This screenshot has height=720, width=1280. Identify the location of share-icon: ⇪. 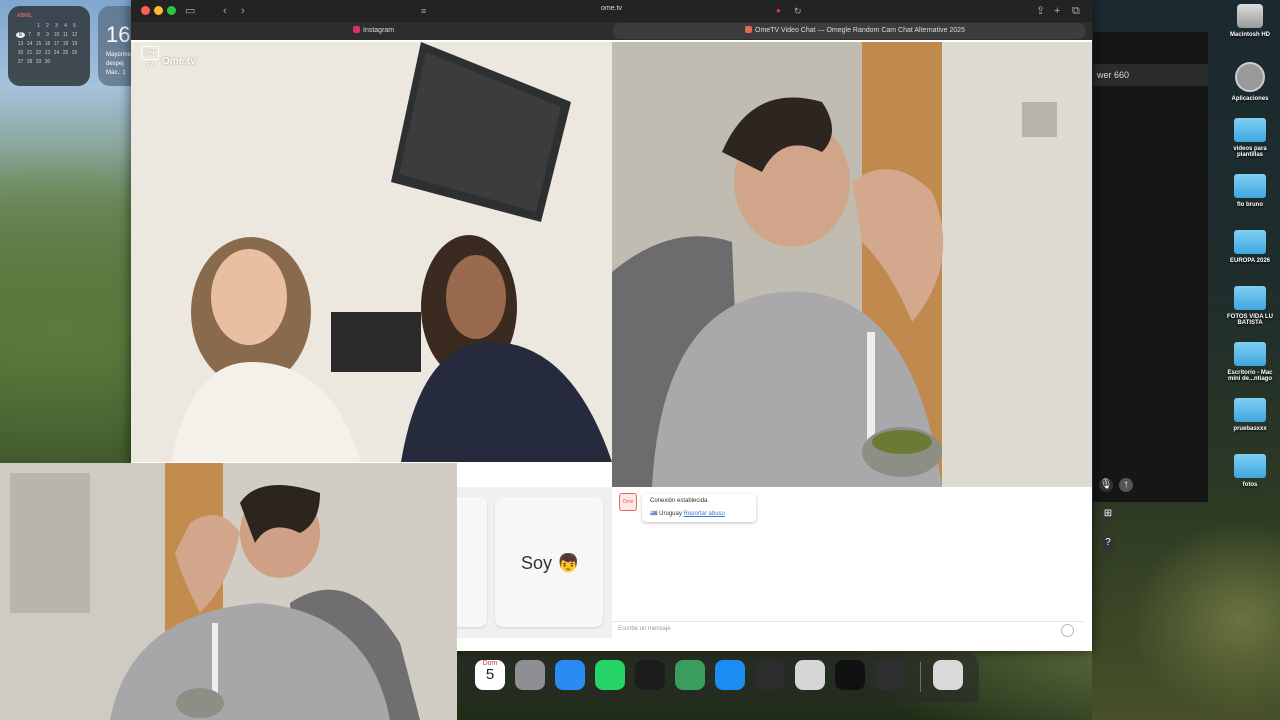
(1040, 11).